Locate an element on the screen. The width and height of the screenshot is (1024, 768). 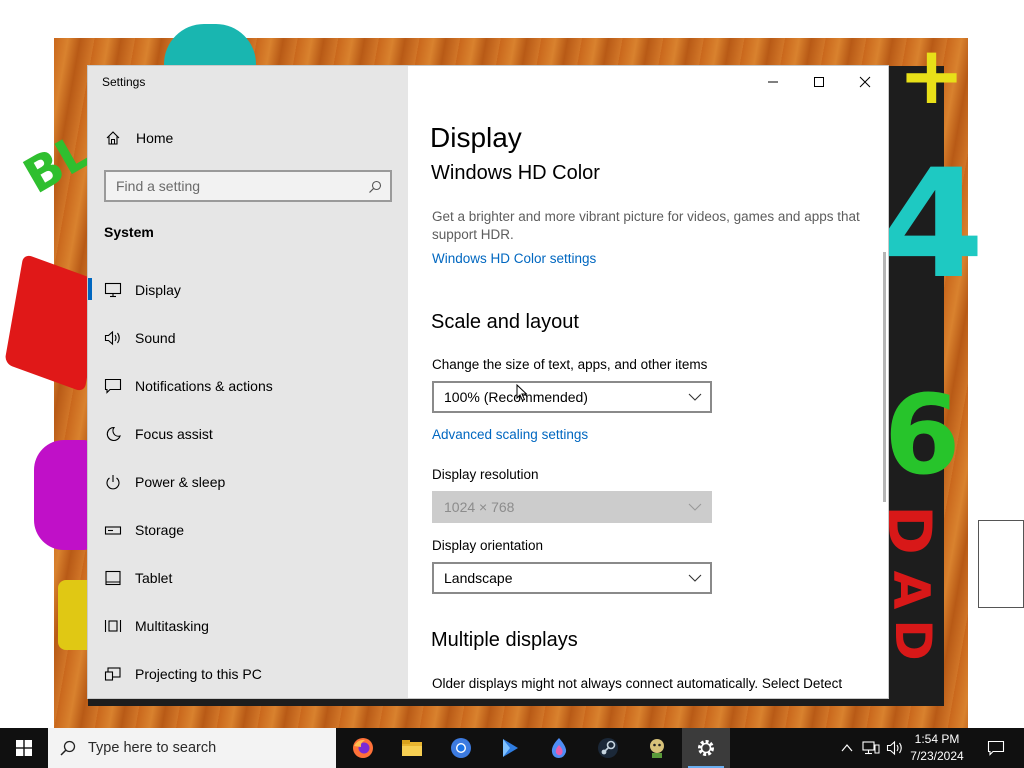
taskbar-app-edge-dev is located at coordinates (559, 748).